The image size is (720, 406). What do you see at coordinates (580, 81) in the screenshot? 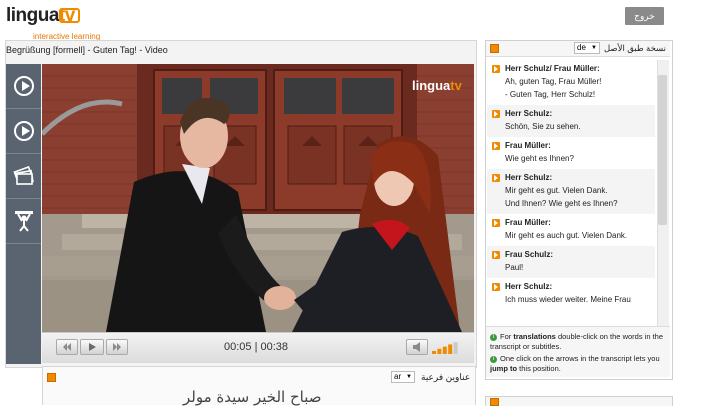
I see `transcript-line: Ah, guten Tag, Frau Müller!` at bounding box center [580, 81].